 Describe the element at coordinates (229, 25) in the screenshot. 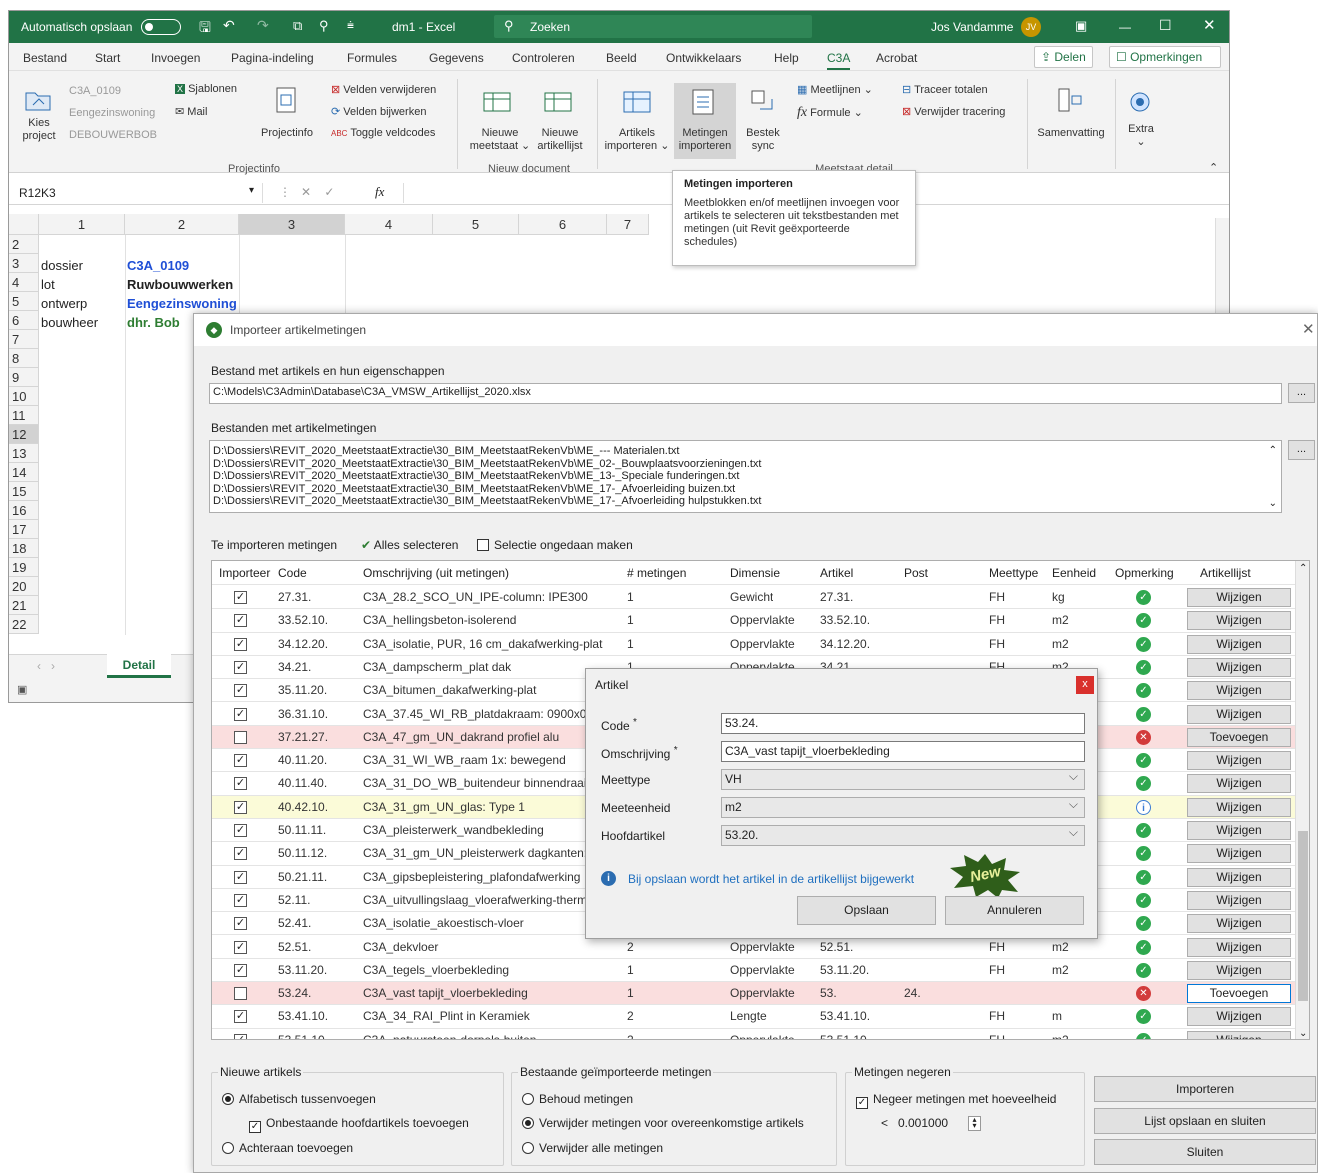

I see `undo-icon: ↶` at that location.